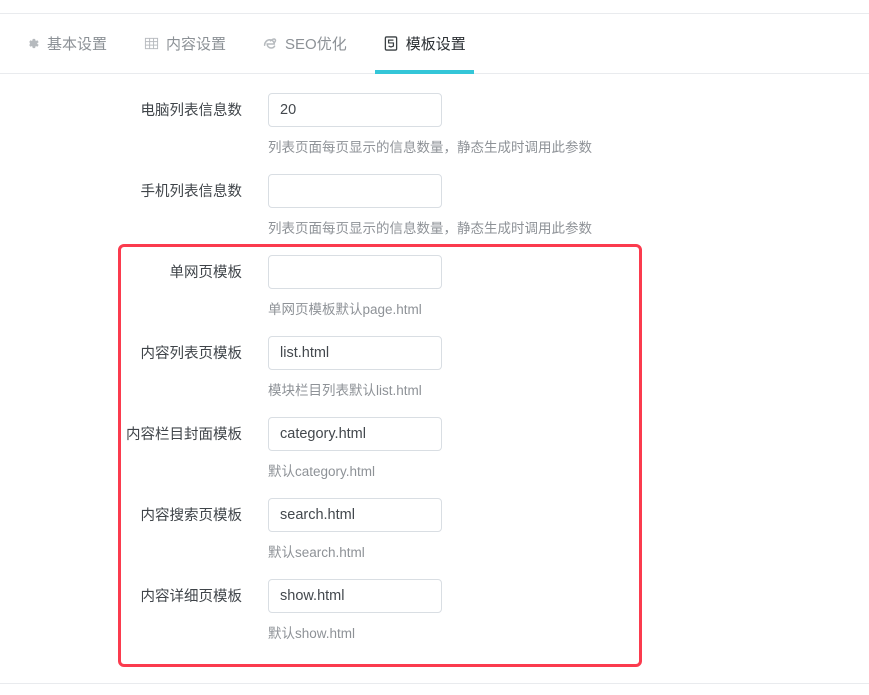  What do you see at coordinates (322, 471) in the screenshot?
I see `field-help-text: 默认category.html` at bounding box center [322, 471].